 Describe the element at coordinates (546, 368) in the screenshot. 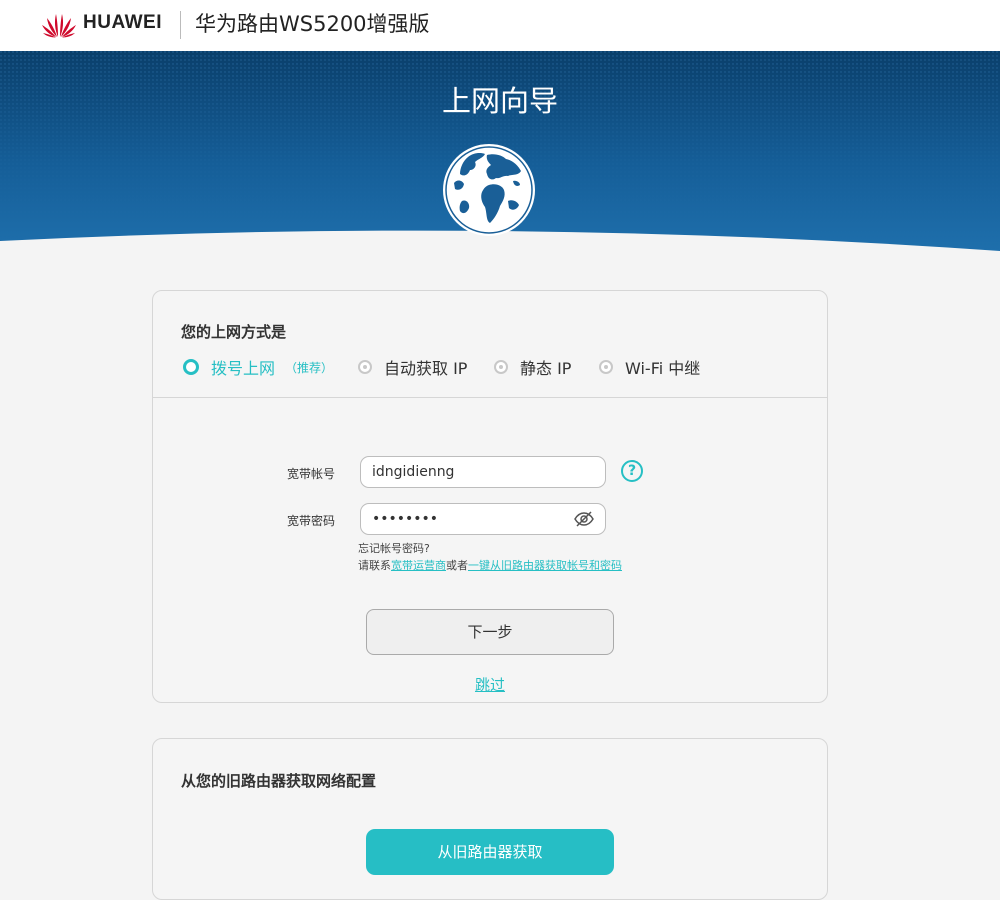

I see `radio-static-ip-label: 静态 IP` at that location.